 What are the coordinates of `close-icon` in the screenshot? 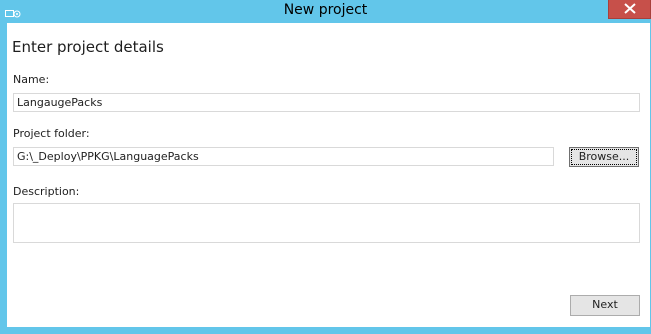 It's located at (630, 8).